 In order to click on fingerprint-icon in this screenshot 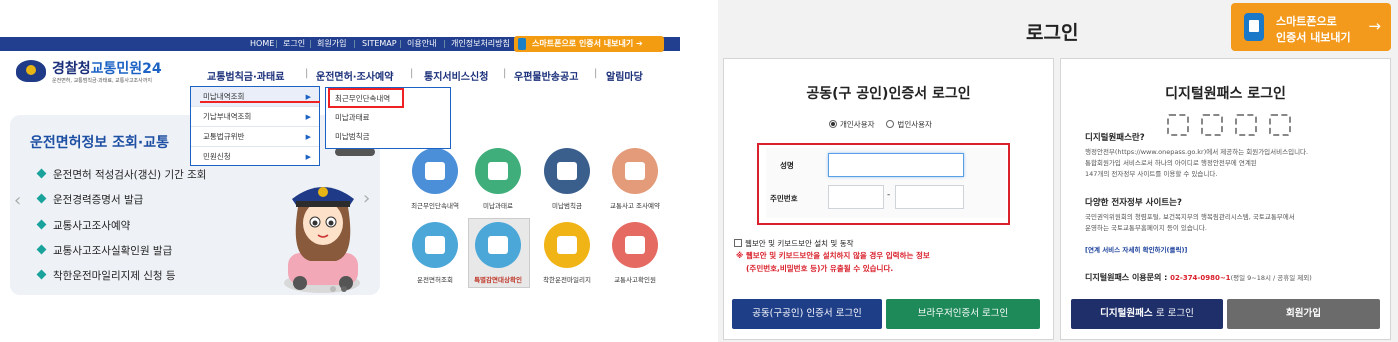, I will do `click(1212, 125)`.